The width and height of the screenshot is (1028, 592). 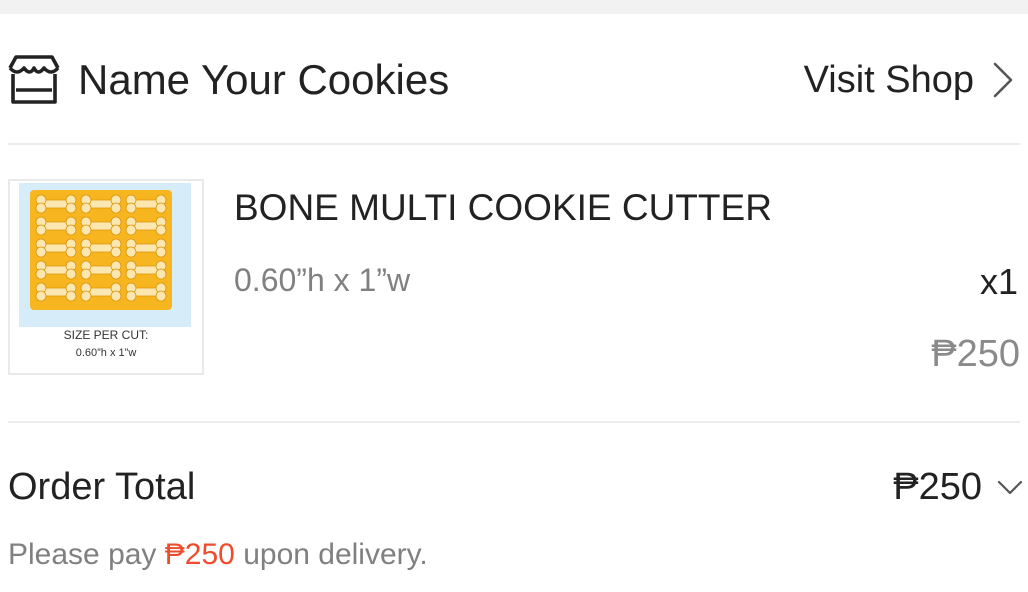 What do you see at coordinates (975, 354) in the screenshot?
I see `product-price: ₱250` at bounding box center [975, 354].